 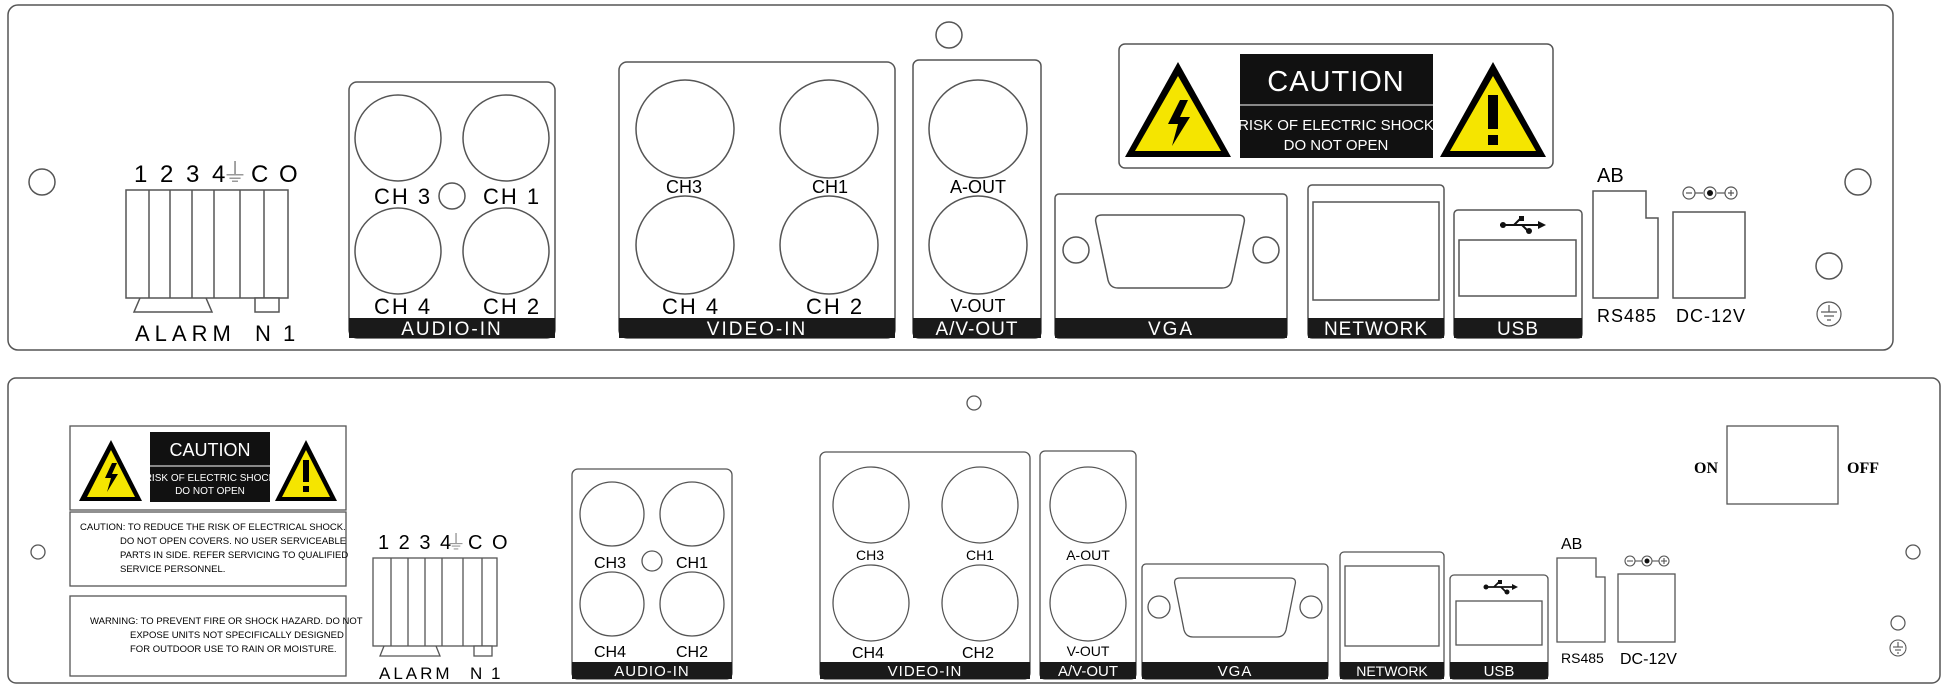 I want to click on video-in-ch3-label: CH3, so click(x=870, y=555).